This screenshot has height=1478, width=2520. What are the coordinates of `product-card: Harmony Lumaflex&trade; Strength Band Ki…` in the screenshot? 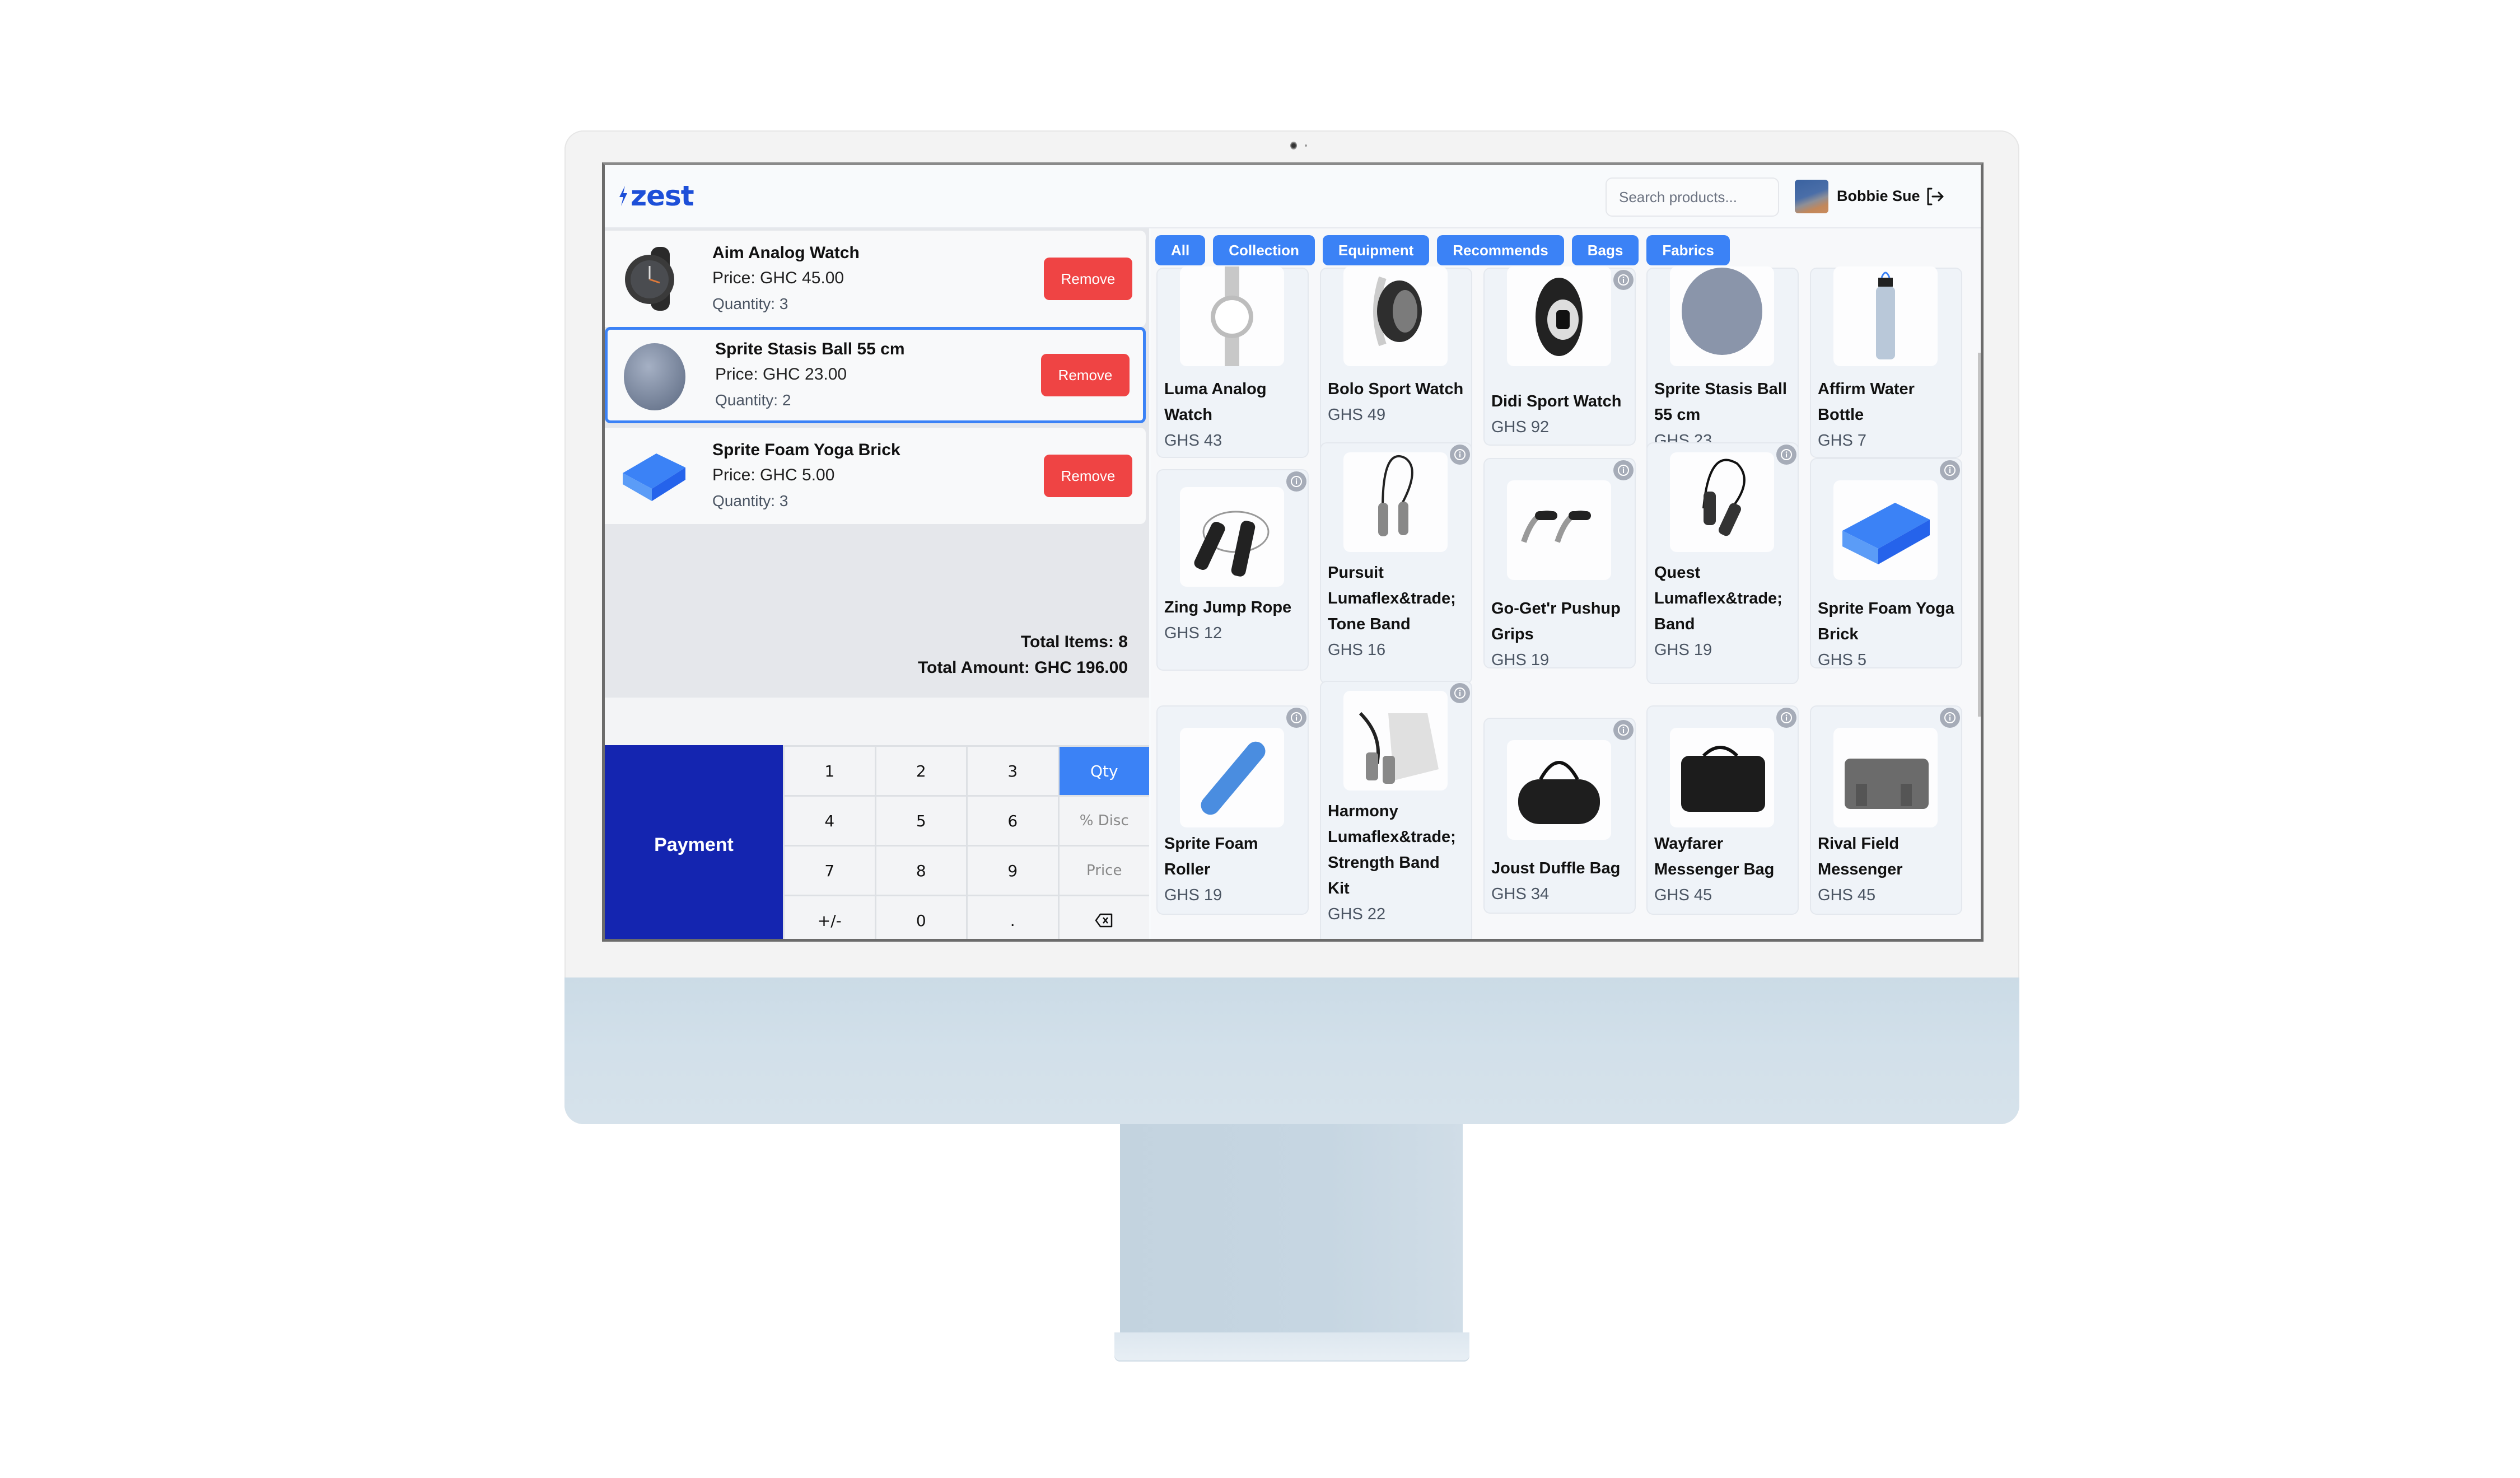 It's located at (1396, 810).